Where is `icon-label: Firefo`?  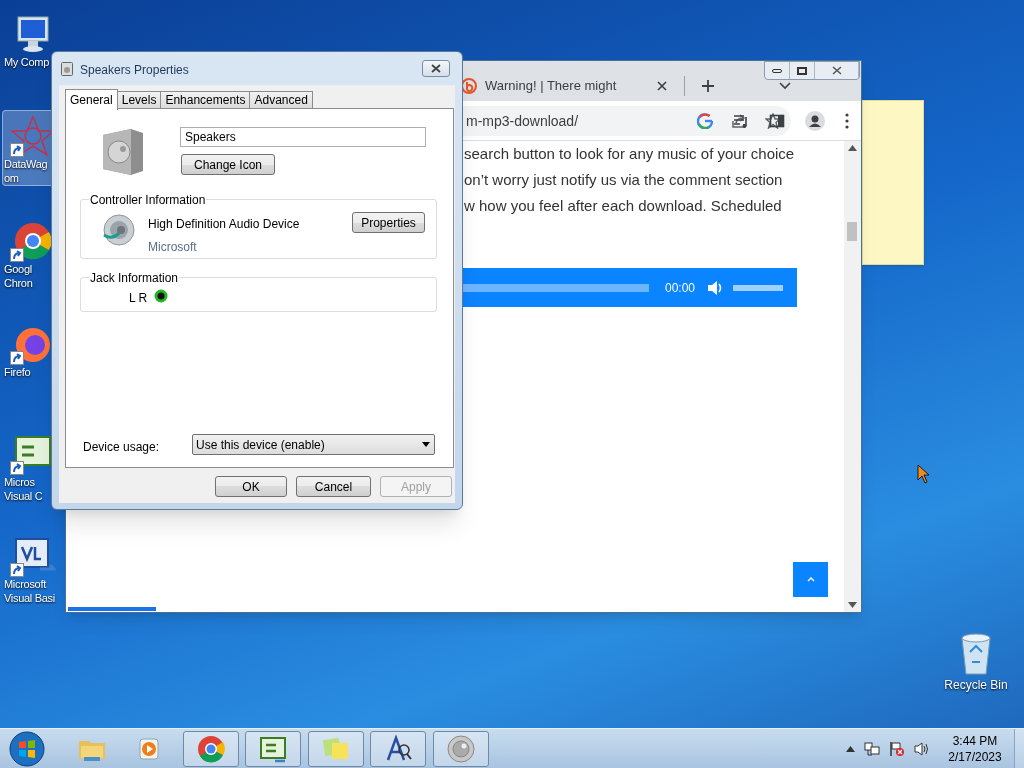
icon-label: Firefo is located at coordinates (17, 372).